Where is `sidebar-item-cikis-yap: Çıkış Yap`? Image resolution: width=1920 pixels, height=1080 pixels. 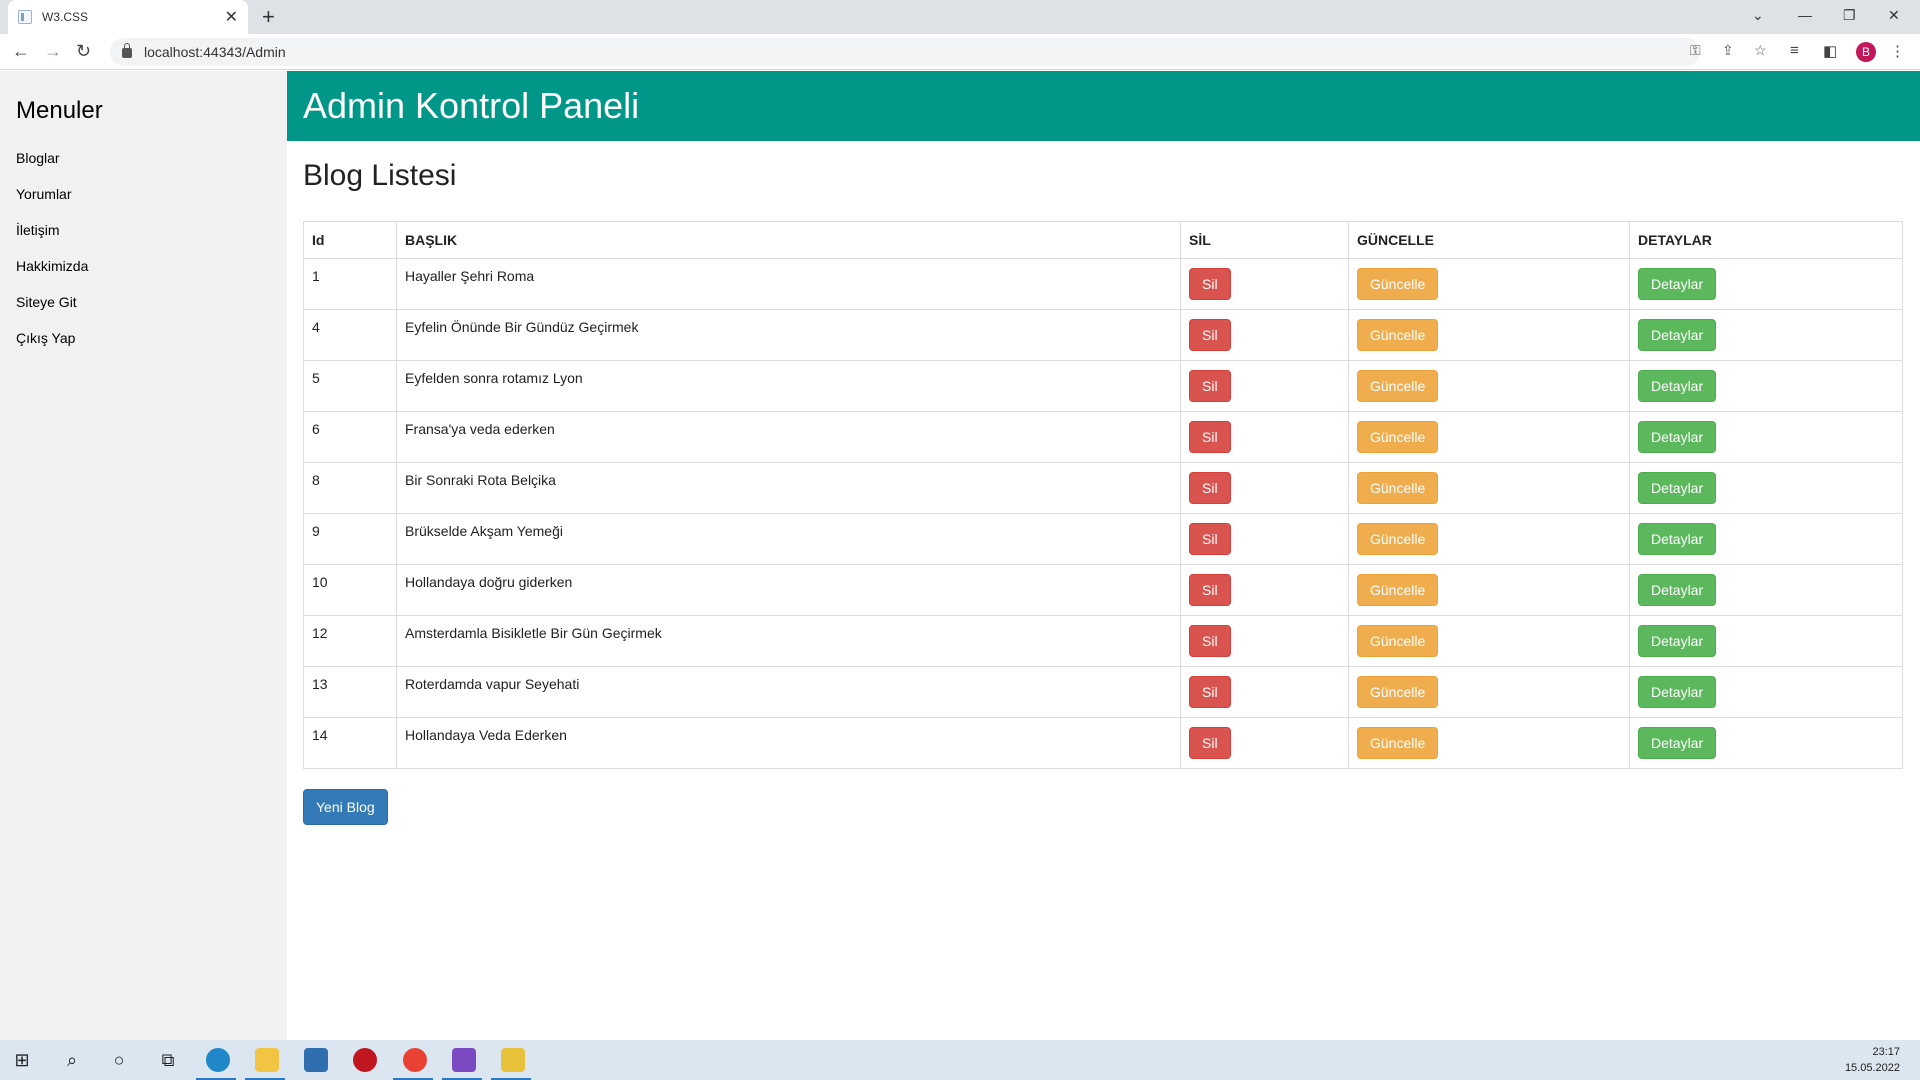
sidebar-item-cikis-yap: Çıkış Yap is located at coordinates (143, 339).